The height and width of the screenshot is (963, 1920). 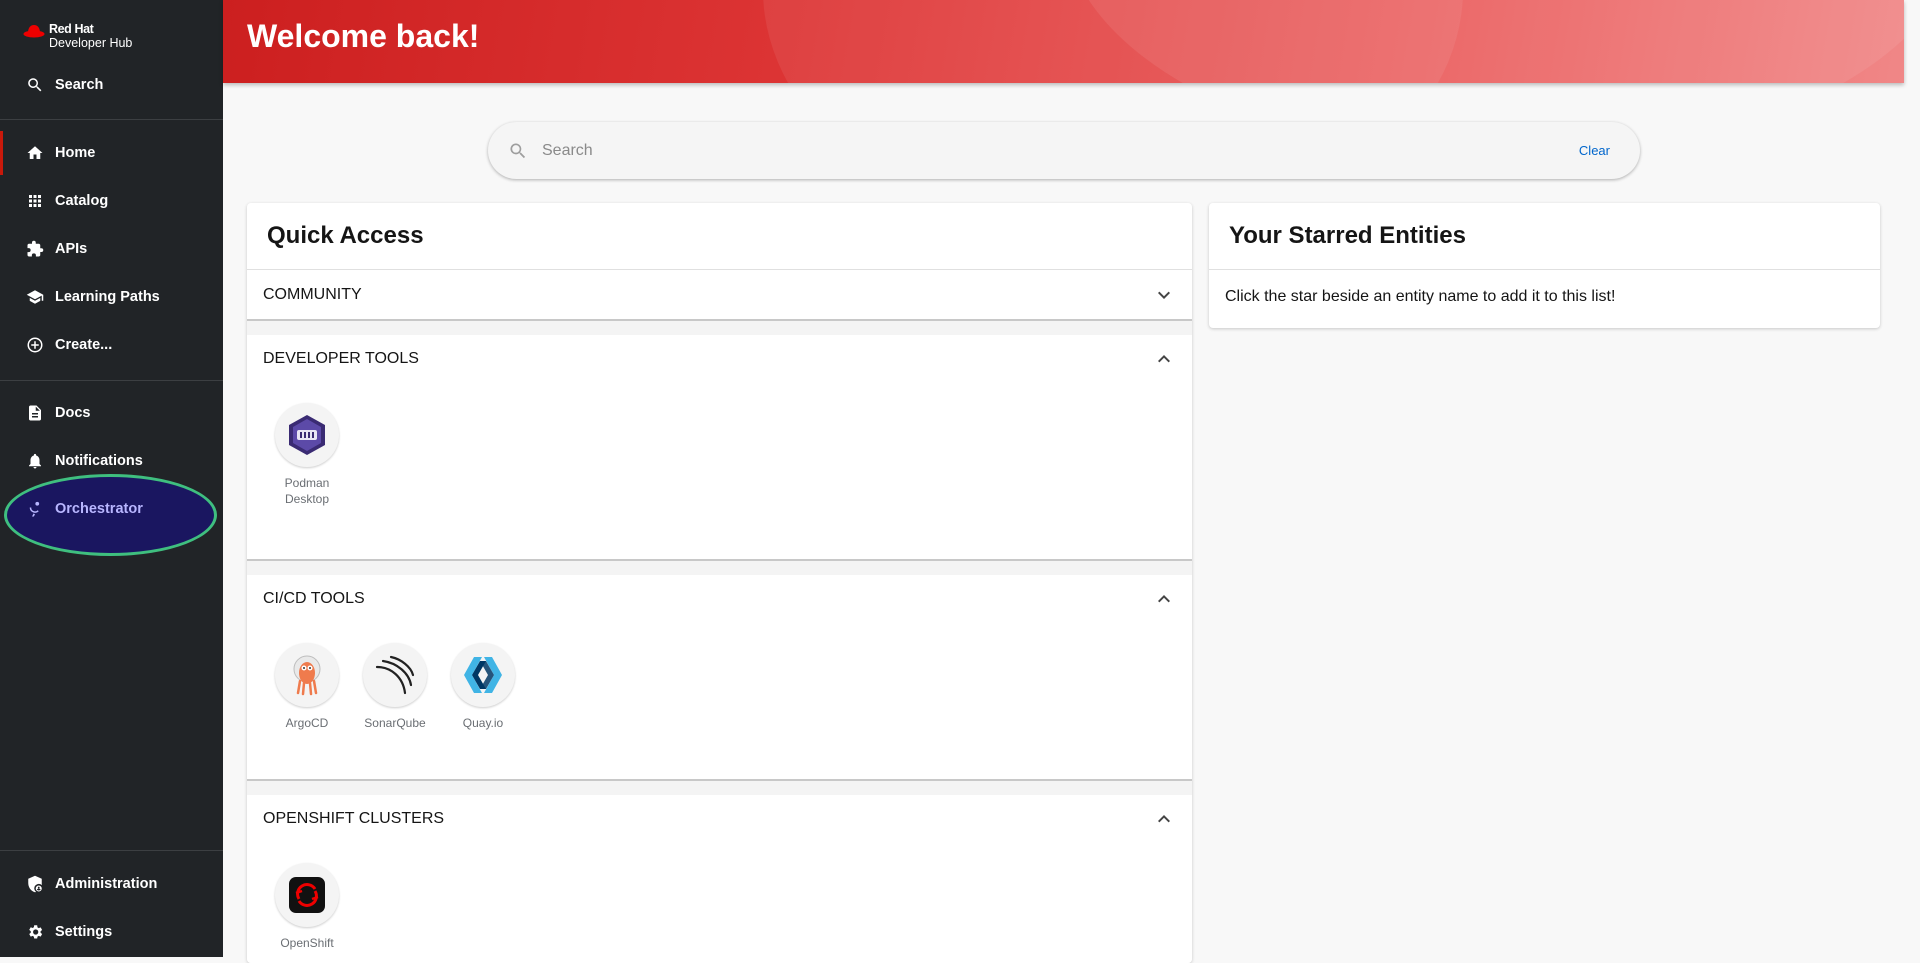 I want to click on tile-quay: Quay.io, so click(x=483, y=687).